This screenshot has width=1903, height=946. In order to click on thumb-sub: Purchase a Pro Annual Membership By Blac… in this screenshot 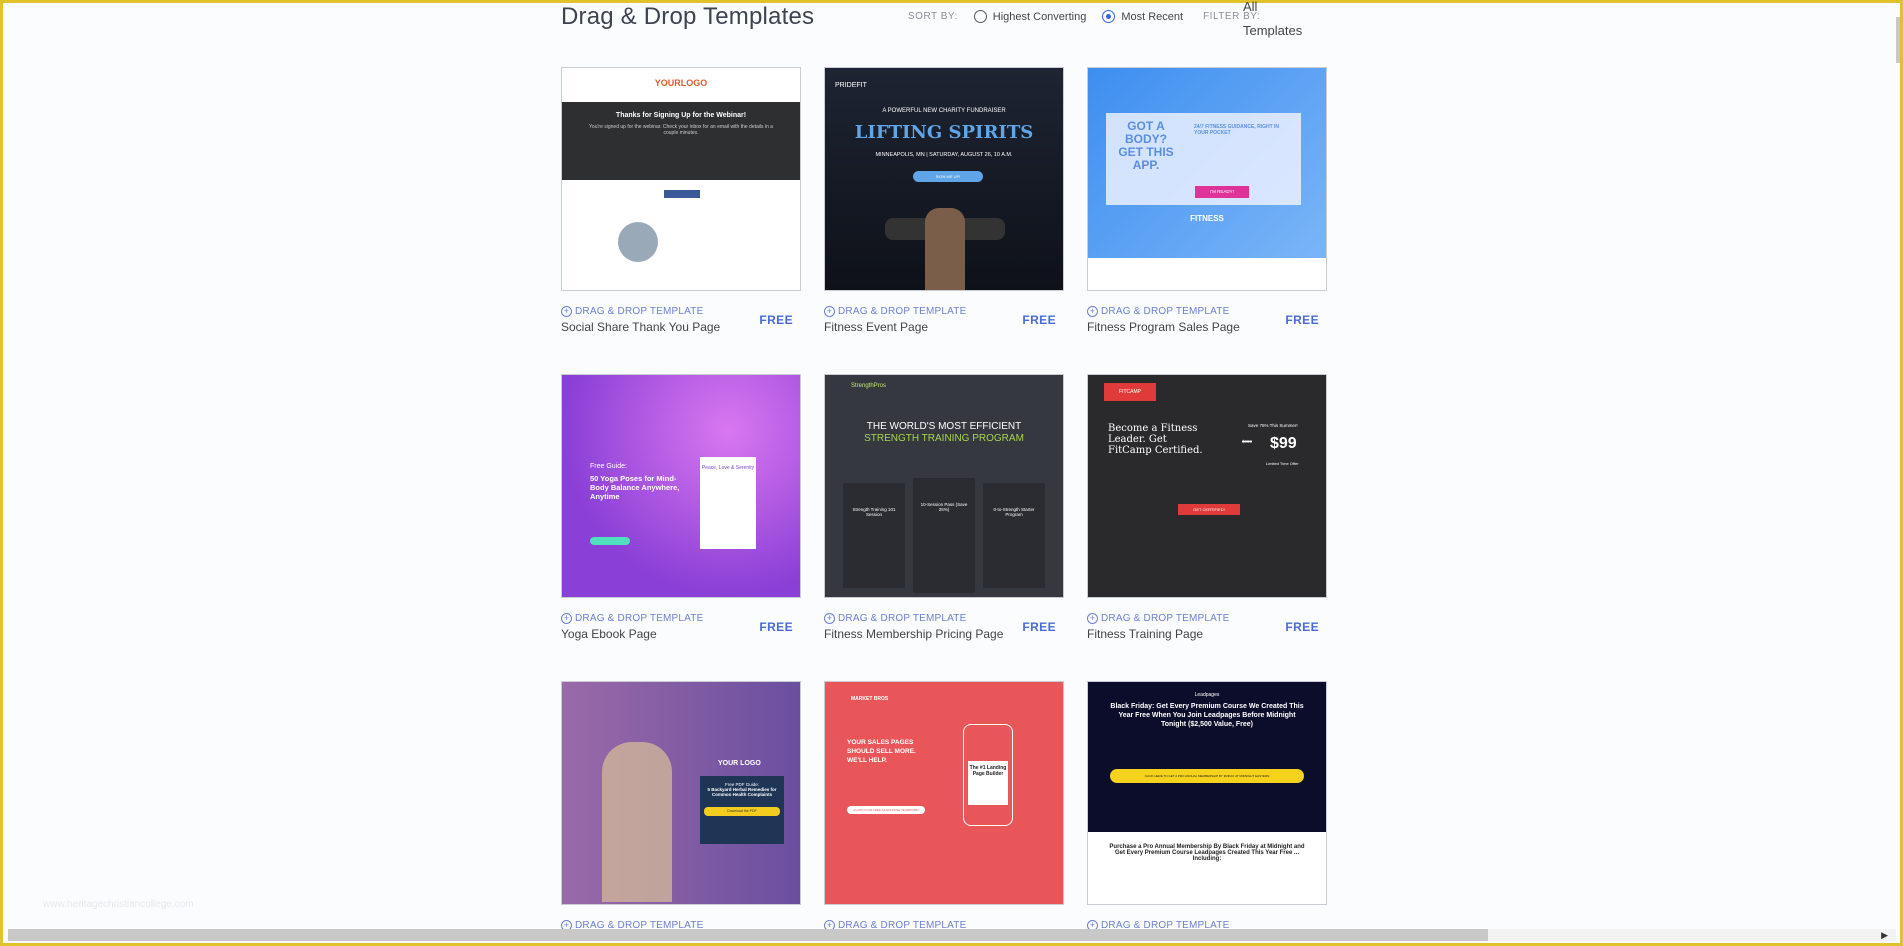, I will do `click(1207, 853)`.